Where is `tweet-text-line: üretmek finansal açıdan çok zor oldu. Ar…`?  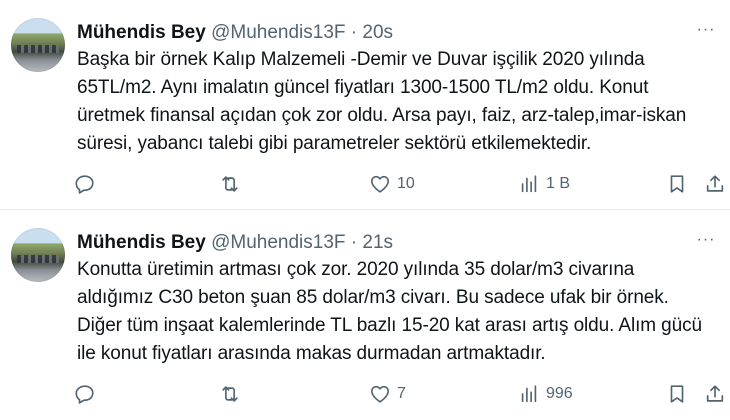 tweet-text-line: üretmek finansal açıdan çok zor oldu. Ar… is located at coordinates (382, 115).